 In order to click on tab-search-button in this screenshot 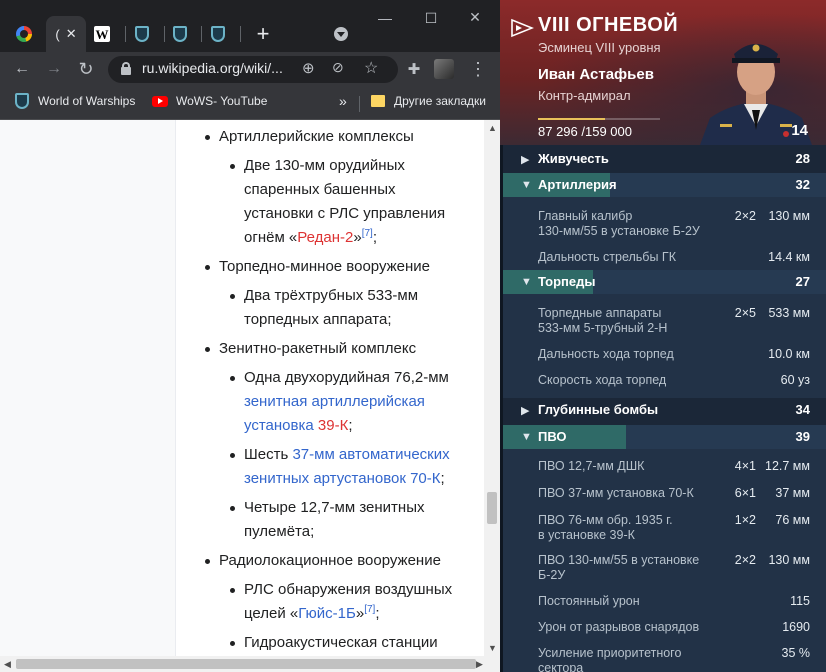, I will do `click(341, 34)`.